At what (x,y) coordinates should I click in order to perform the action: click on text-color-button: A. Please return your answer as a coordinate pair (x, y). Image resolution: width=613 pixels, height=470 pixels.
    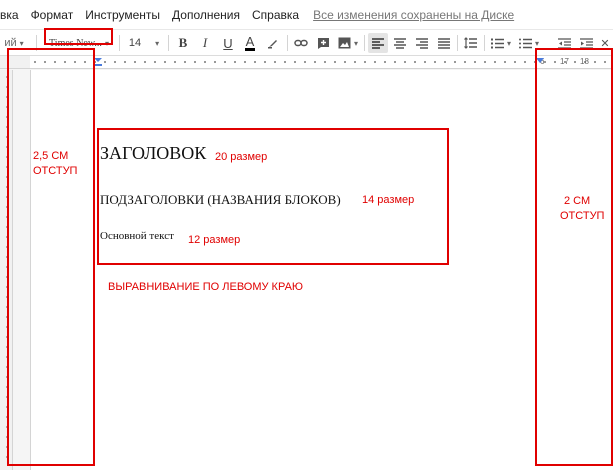
    Looking at the image, I should click on (250, 43).